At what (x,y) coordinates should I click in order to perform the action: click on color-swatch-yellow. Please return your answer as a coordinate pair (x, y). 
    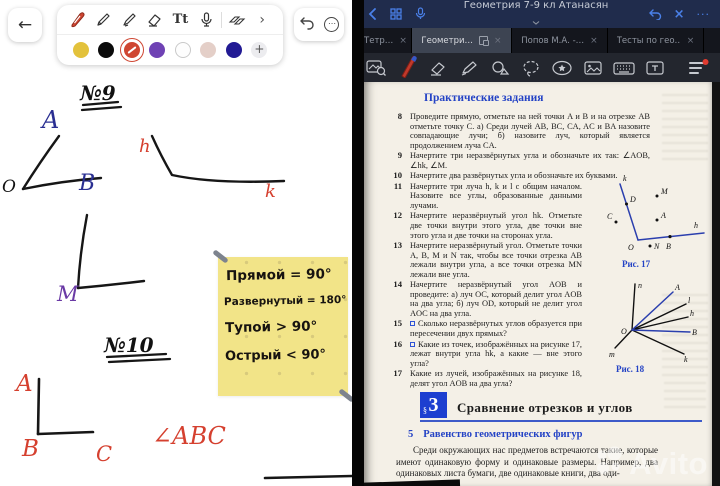
    Looking at the image, I should click on (80, 50).